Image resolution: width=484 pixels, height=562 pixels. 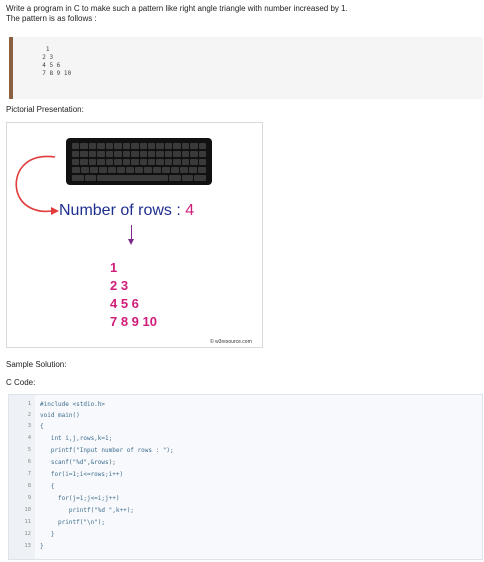 What do you see at coordinates (246, 68) in the screenshot?
I see `pattern-output-block: 1 2 3 4 5 6 7 8 9 10` at bounding box center [246, 68].